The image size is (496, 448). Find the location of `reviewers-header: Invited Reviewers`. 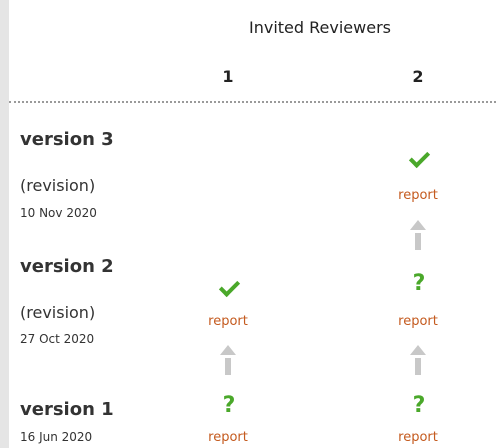

reviewers-header: Invited Reviewers is located at coordinates (320, 27).